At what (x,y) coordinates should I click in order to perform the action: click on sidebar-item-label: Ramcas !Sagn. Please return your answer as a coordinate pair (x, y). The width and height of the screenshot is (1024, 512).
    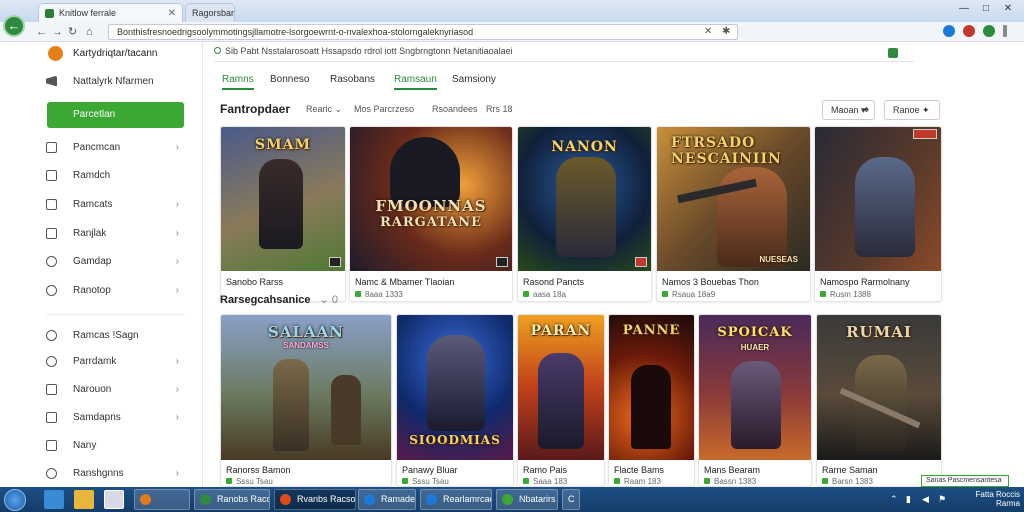
    Looking at the image, I should click on (106, 335).